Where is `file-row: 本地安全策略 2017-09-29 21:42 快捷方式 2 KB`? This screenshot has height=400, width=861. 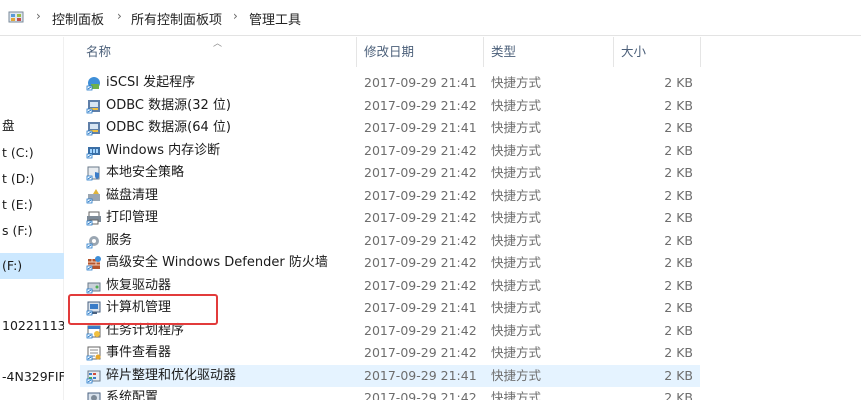
file-row: 本地安全策略 2017-09-29 21:42 快捷方式 2 KB is located at coordinates (390, 173).